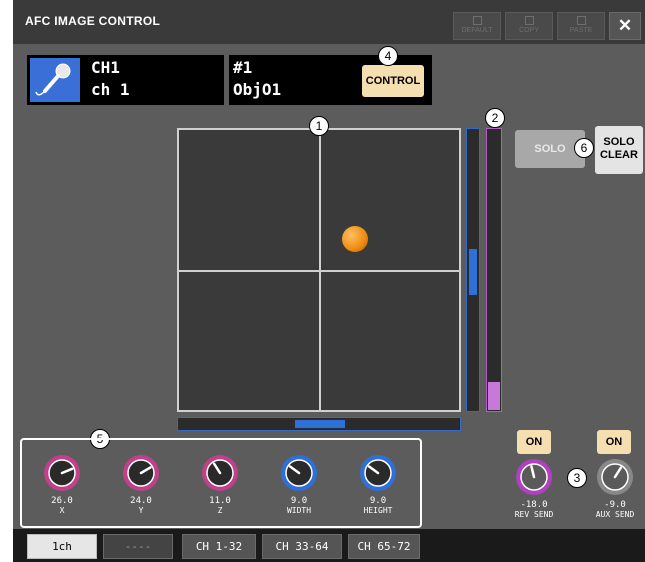 This screenshot has height=562, width=645. Describe the element at coordinates (534, 442) in the screenshot. I see `rev-send-on-button: ON` at that location.